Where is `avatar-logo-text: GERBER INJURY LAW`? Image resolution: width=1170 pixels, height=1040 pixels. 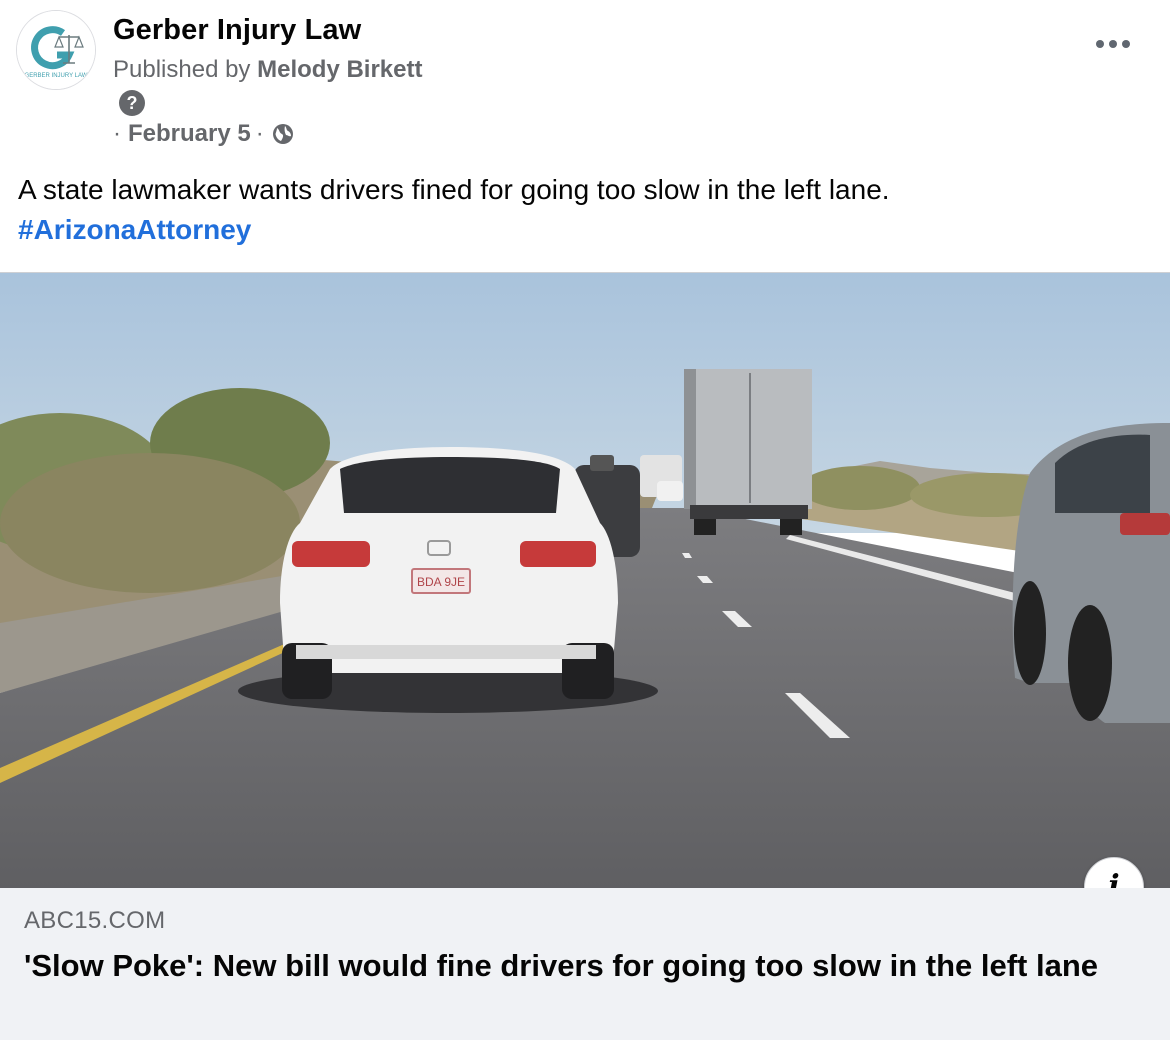 avatar-logo-text: GERBER INJURY LAW is located at coordinates (56, 76).